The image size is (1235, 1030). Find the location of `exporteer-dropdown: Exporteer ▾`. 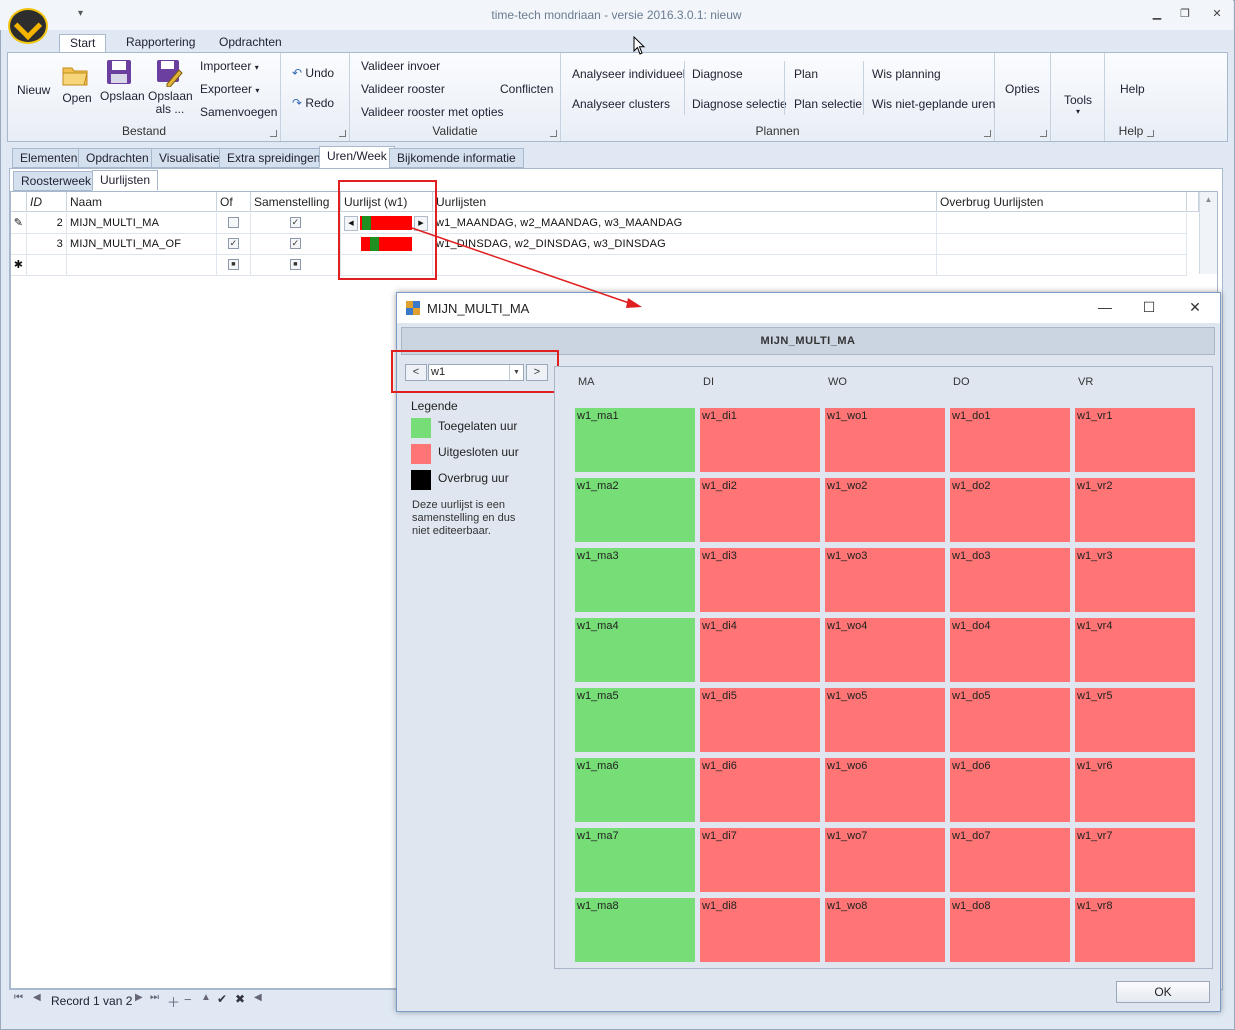

exporteer-dropdown: Exporteer ▾ is located at coordinates (229, 89).